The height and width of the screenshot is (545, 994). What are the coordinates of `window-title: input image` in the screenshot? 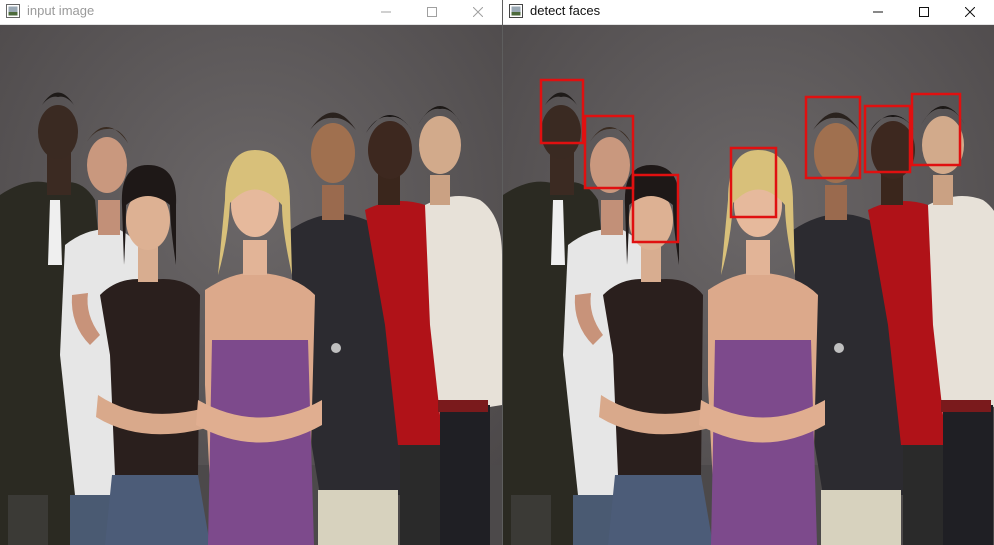 It's located at (61, 10).